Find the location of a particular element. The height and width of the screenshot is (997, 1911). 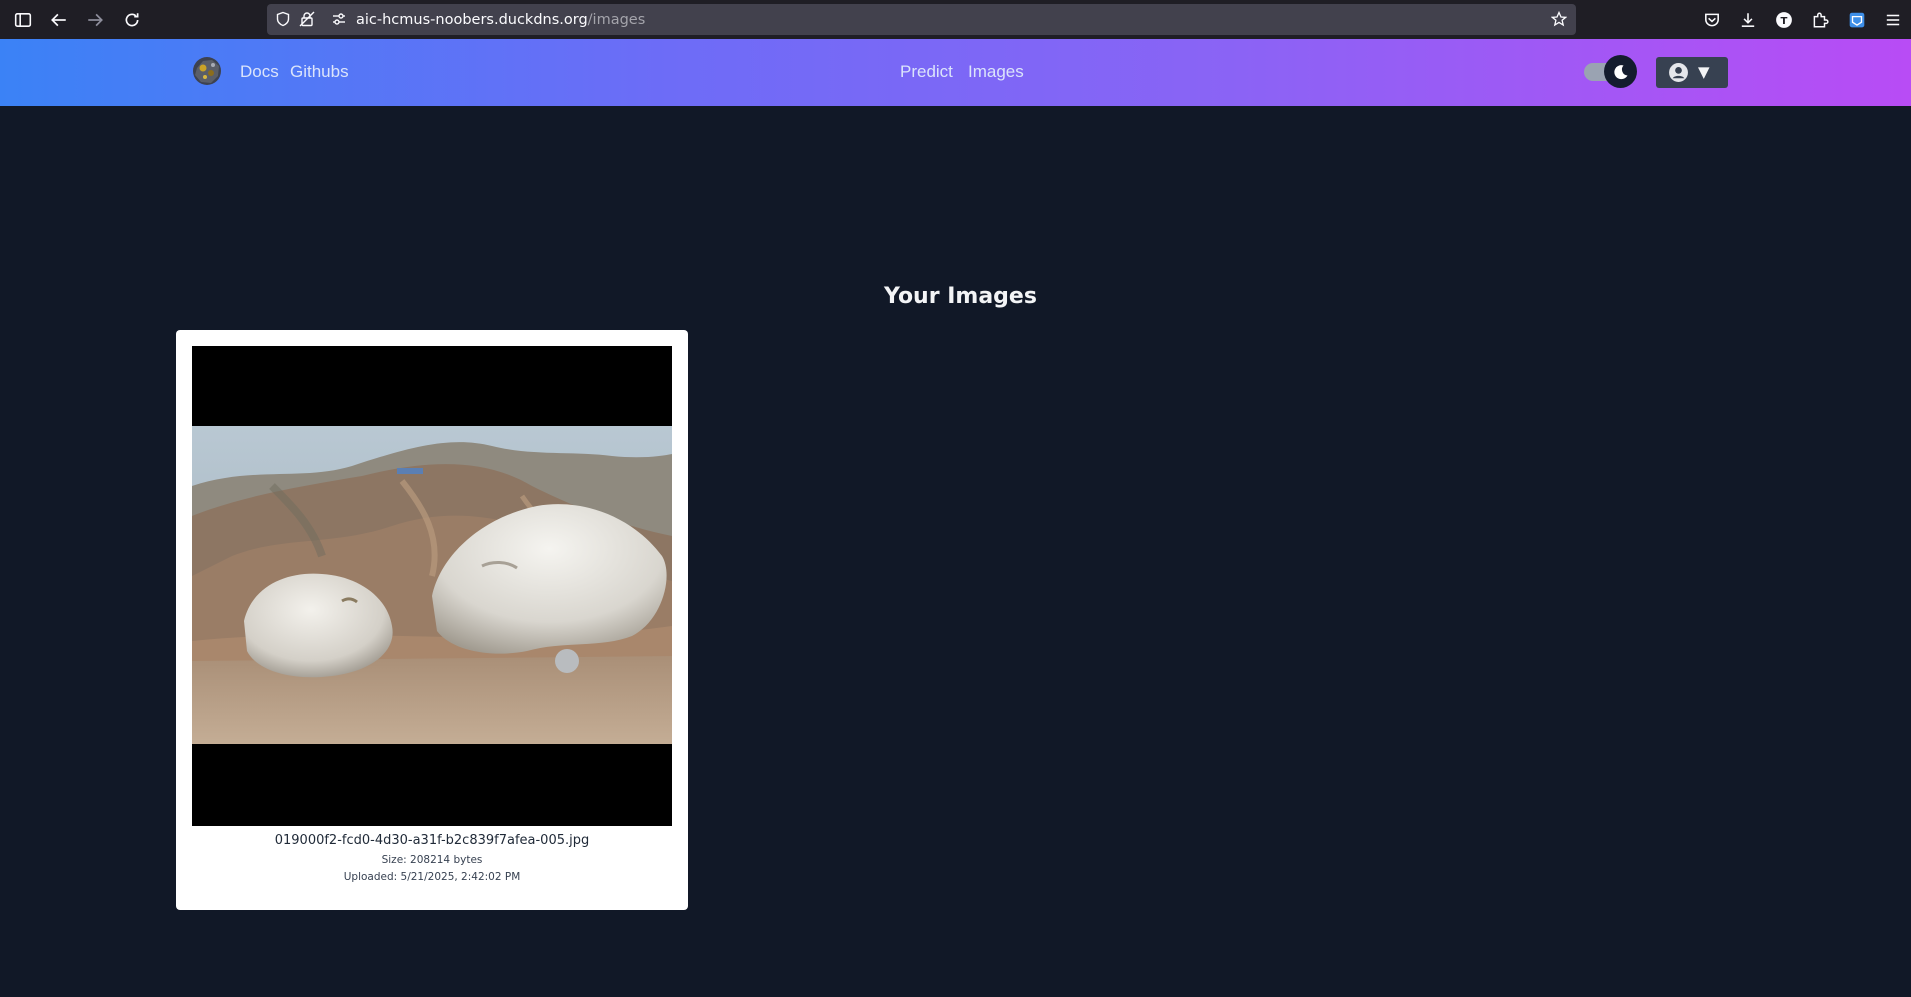

svg-text: T is located at coordinates (1784, 21).